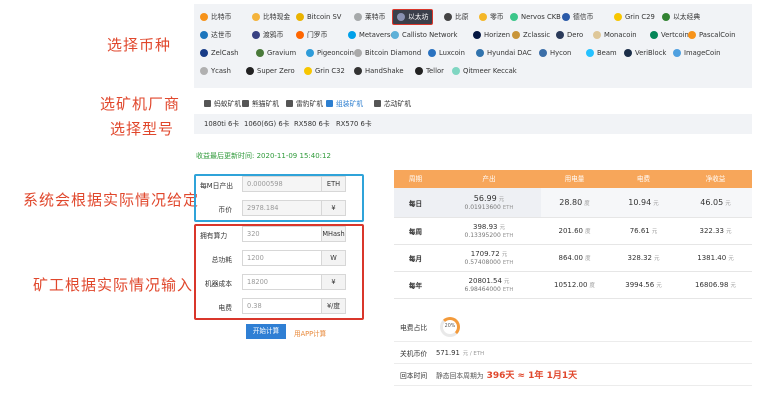 The width and height of the screenshot is (760, 396). I want to click on coin-option: Metaverse, so click(371, 35).